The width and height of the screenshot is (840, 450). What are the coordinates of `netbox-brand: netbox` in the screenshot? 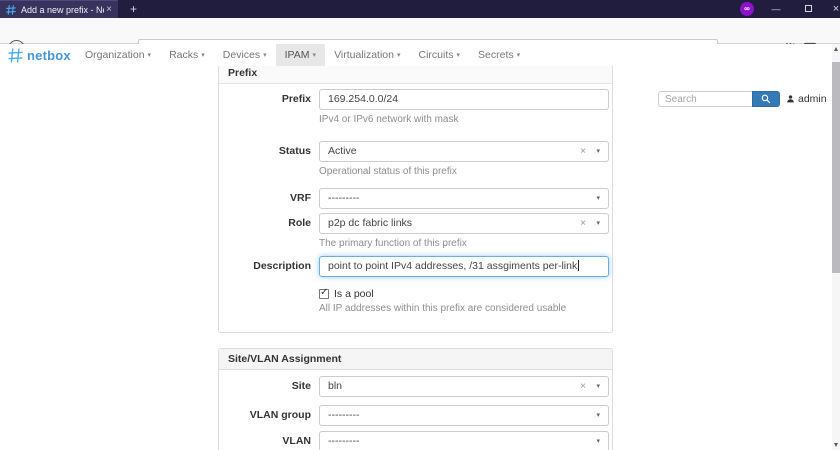 It's located at (39, 55).